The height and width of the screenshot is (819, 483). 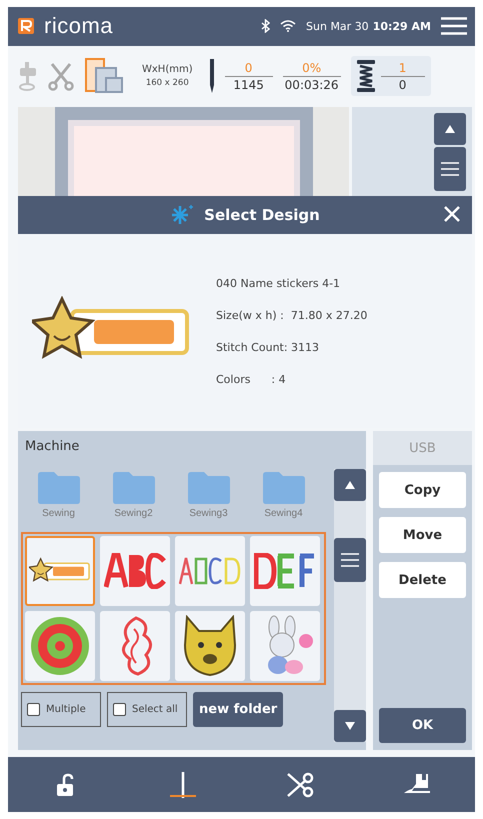 I want to click on wifi-icon, so click(x=288, y=26).